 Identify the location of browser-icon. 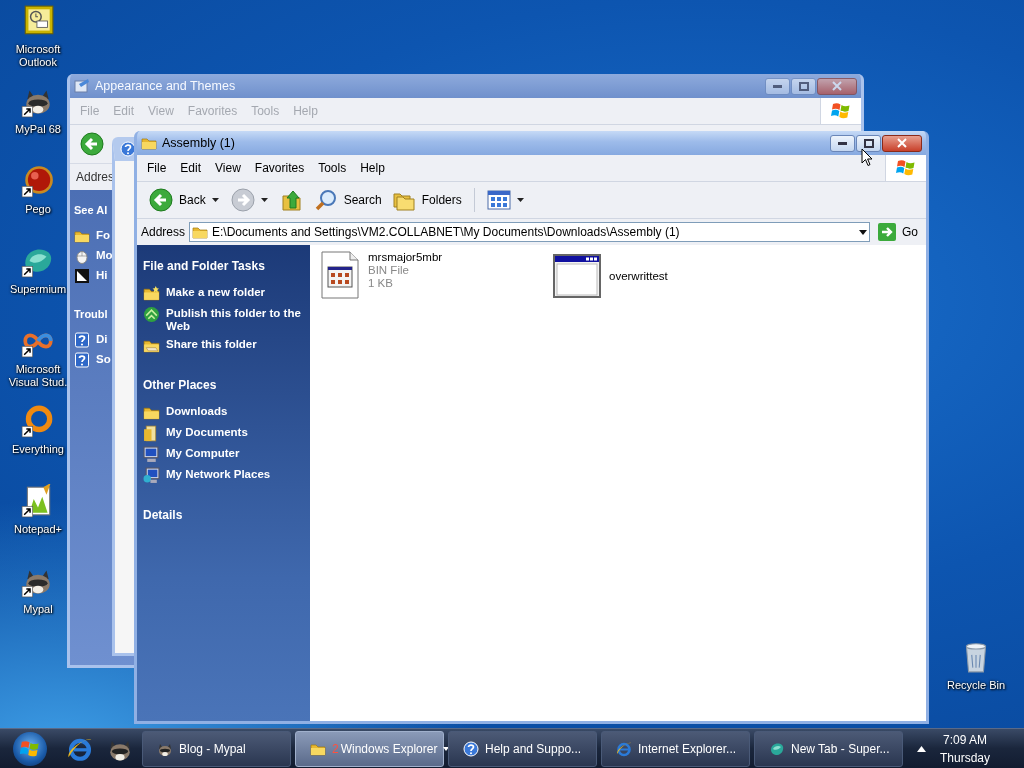
(624, 748).